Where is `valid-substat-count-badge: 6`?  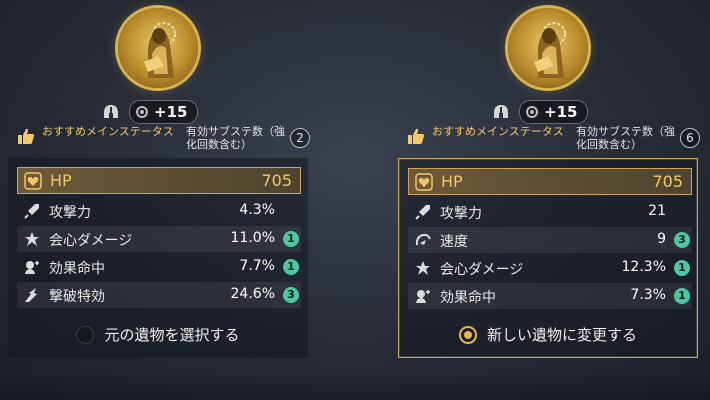
valid-substat-count-badge: 6 is located at coordinates (690, 138).